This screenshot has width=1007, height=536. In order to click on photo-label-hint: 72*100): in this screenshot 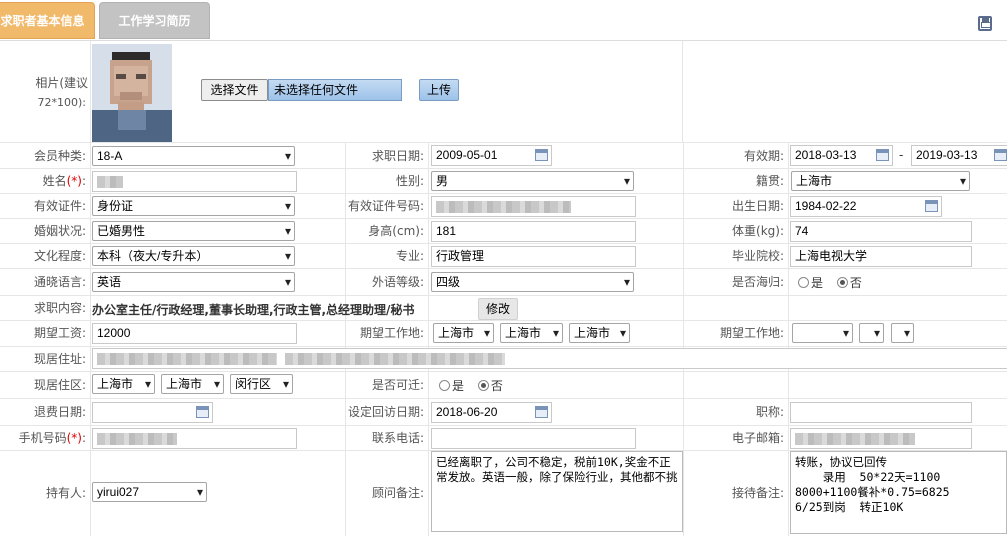, I will do `click(62, 102)`.